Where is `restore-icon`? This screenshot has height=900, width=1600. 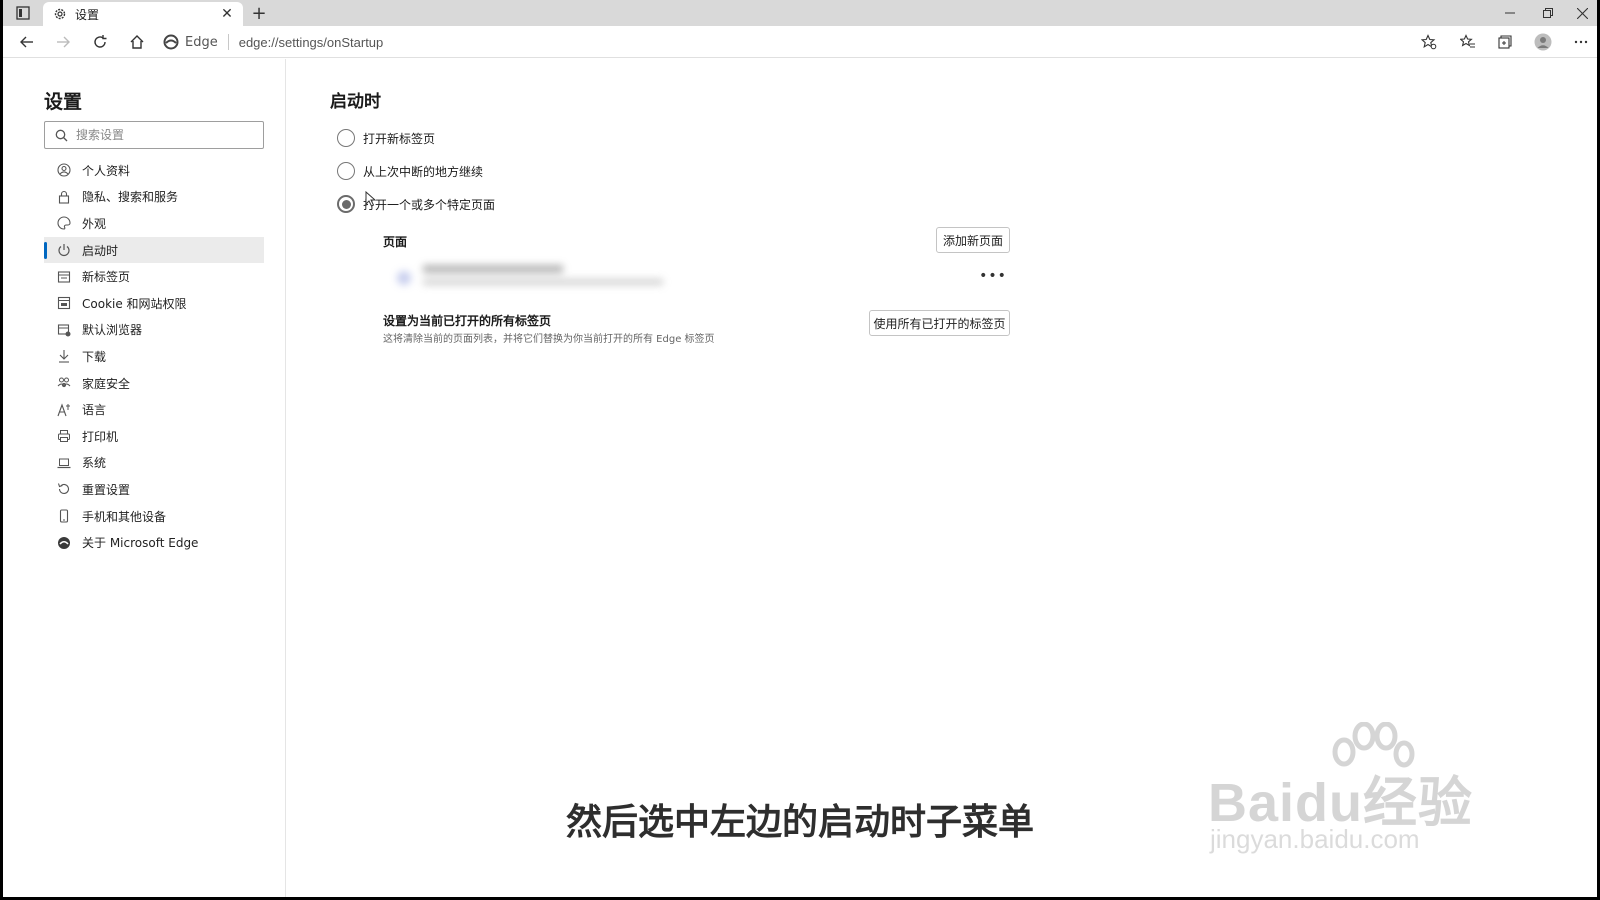 restore-icon is located at coordinates (1548, 13).